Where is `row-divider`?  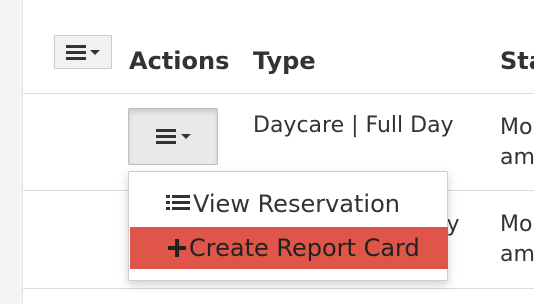
row-divider is located at coordinates (278, 288).